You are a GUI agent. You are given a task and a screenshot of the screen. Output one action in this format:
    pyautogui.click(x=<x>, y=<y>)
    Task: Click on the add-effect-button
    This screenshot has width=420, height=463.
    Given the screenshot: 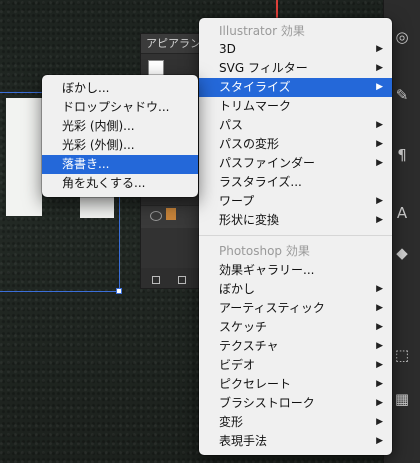 What is the action you would take?
    pyautogui.click(x=182, y=280)
    